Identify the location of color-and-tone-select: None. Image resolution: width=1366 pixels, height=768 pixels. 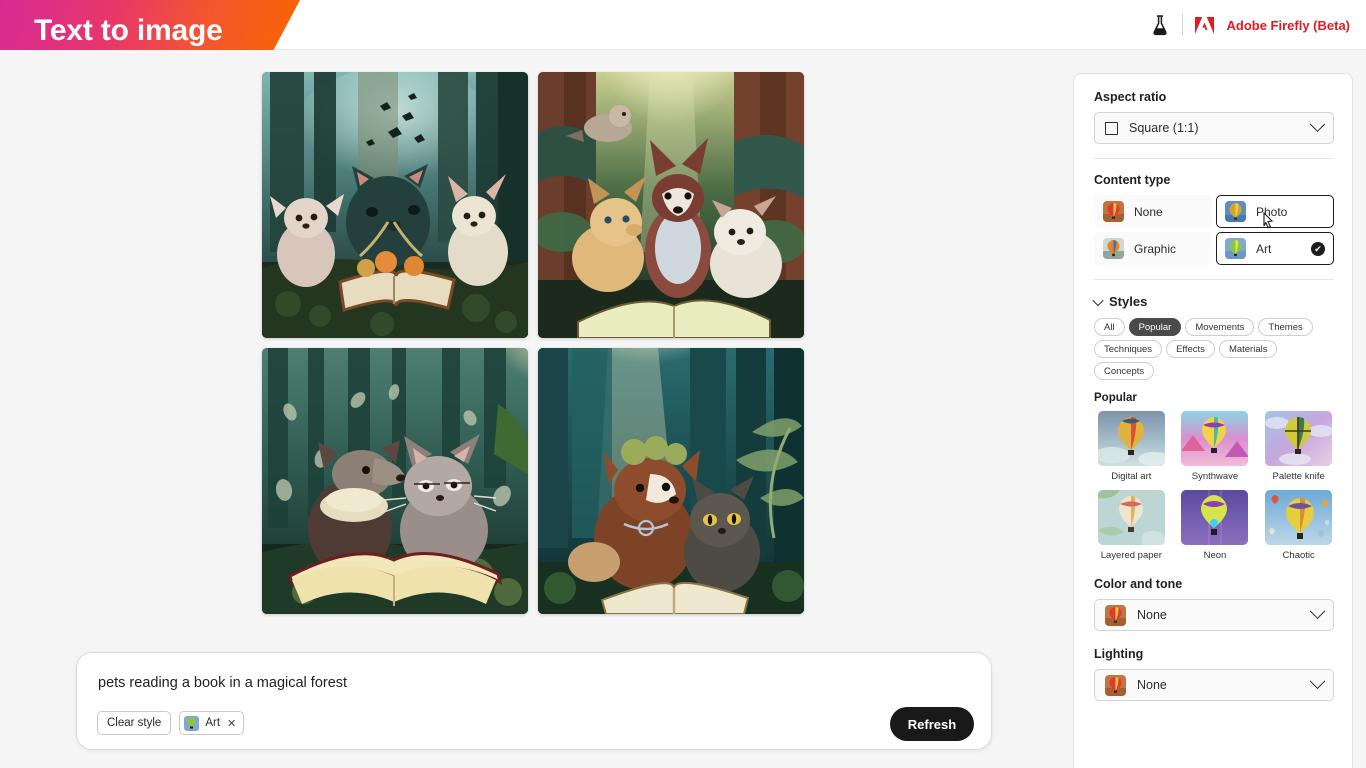
(1214, 615).